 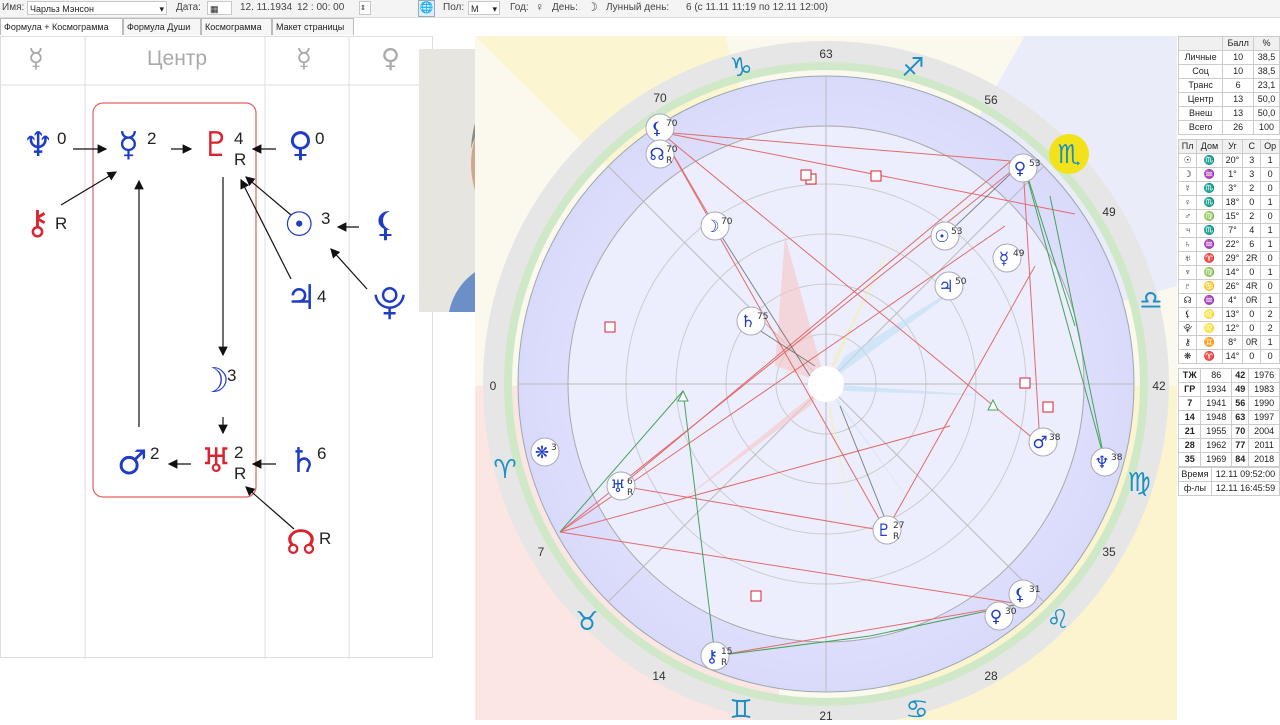 What do you see at coordinates (1039, 443) in the screenshot?
I see `planet-glyph: ♂` at bounding box center [1039, 443].